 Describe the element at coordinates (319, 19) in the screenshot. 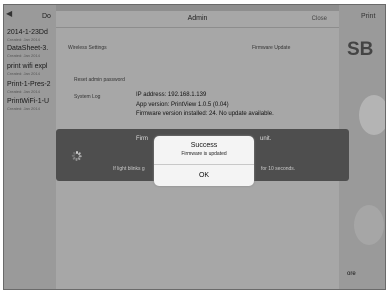

I see `close-button: Close` at that location.